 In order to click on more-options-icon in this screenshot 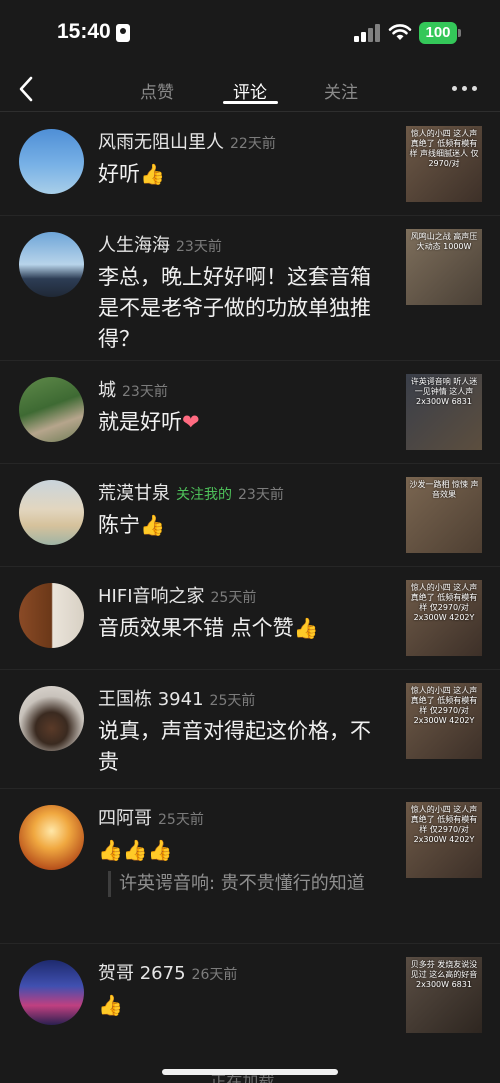, I will do `click(466, 89)`.